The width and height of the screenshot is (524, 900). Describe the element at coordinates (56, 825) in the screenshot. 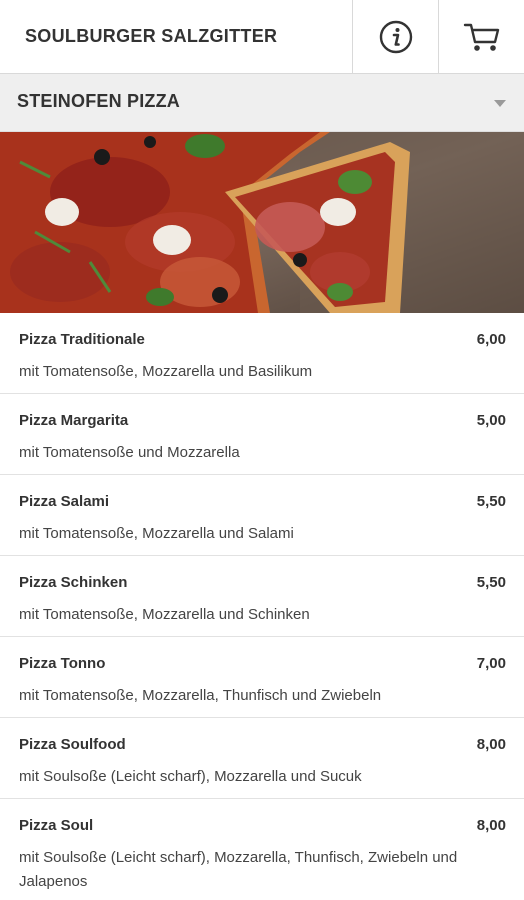

I see `item-name: Pizza Soul` at that location.